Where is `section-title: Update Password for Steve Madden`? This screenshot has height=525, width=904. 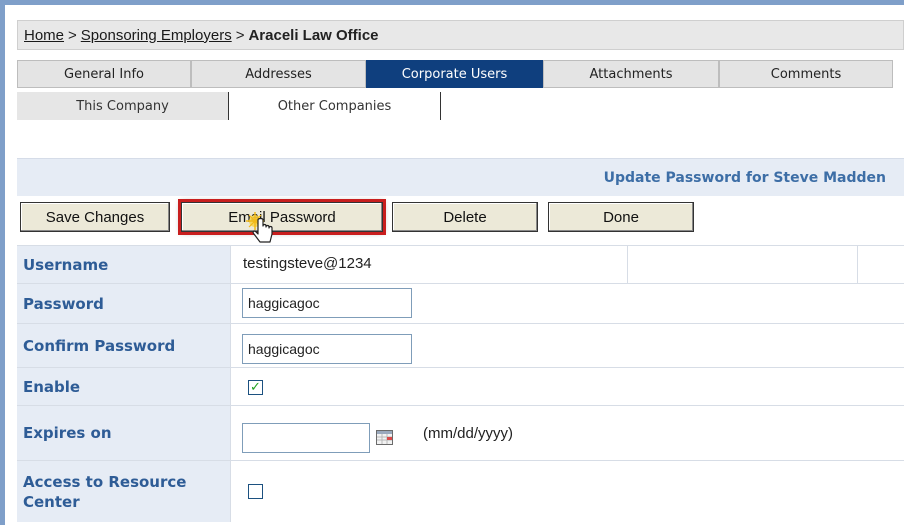 section-title: Update Password for Steve Madden is located at coordinates (460, 177).